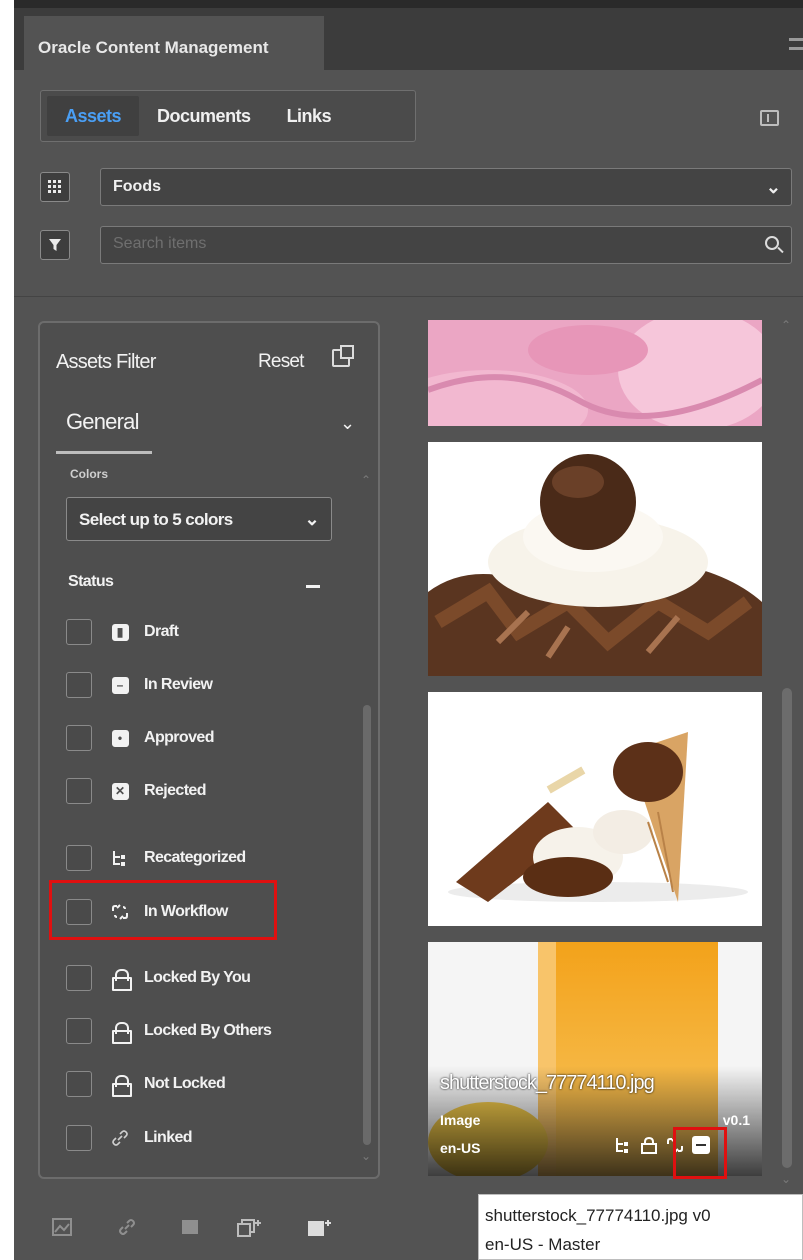 This screenshot has height=1260, width=803. What do you see at coordinates (120, 738) in the screenshot?
I see `approved-icon: •` at bounding box center [120, 738].